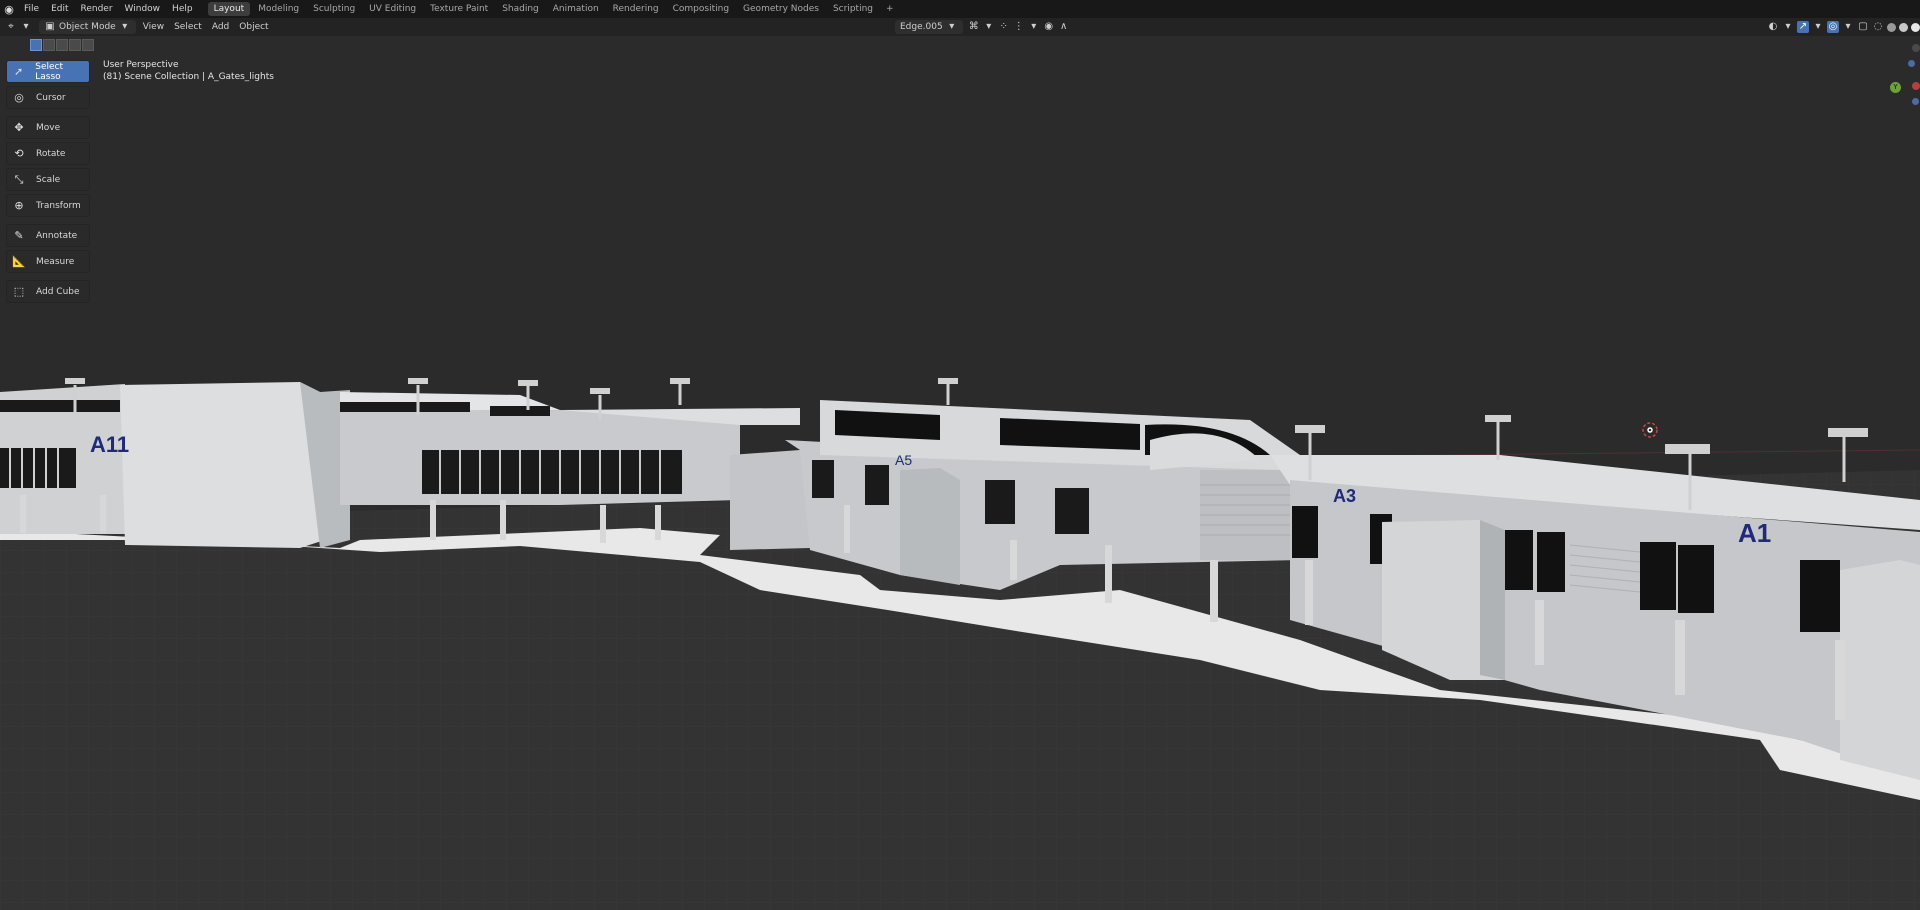 The width and height of the screenshot is (1920, 910). I want to click on label-a3: A3, so click(1344, 496).